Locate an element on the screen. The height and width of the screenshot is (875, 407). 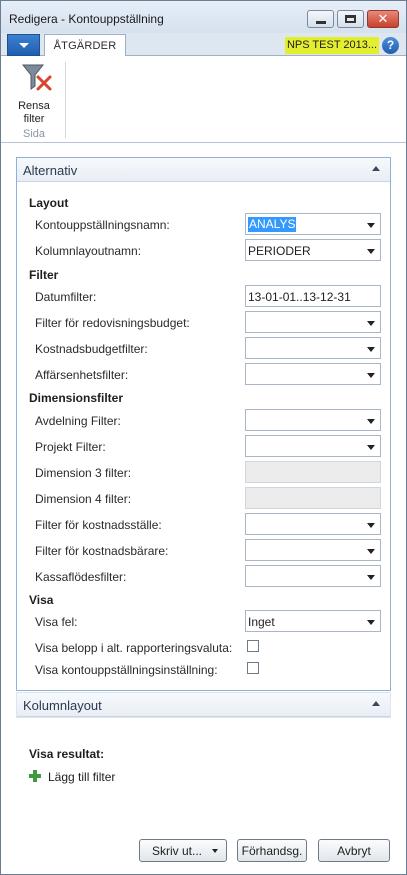
dim4-filter-label: Dimension 4 filter: is located at coordinates (83, 499).